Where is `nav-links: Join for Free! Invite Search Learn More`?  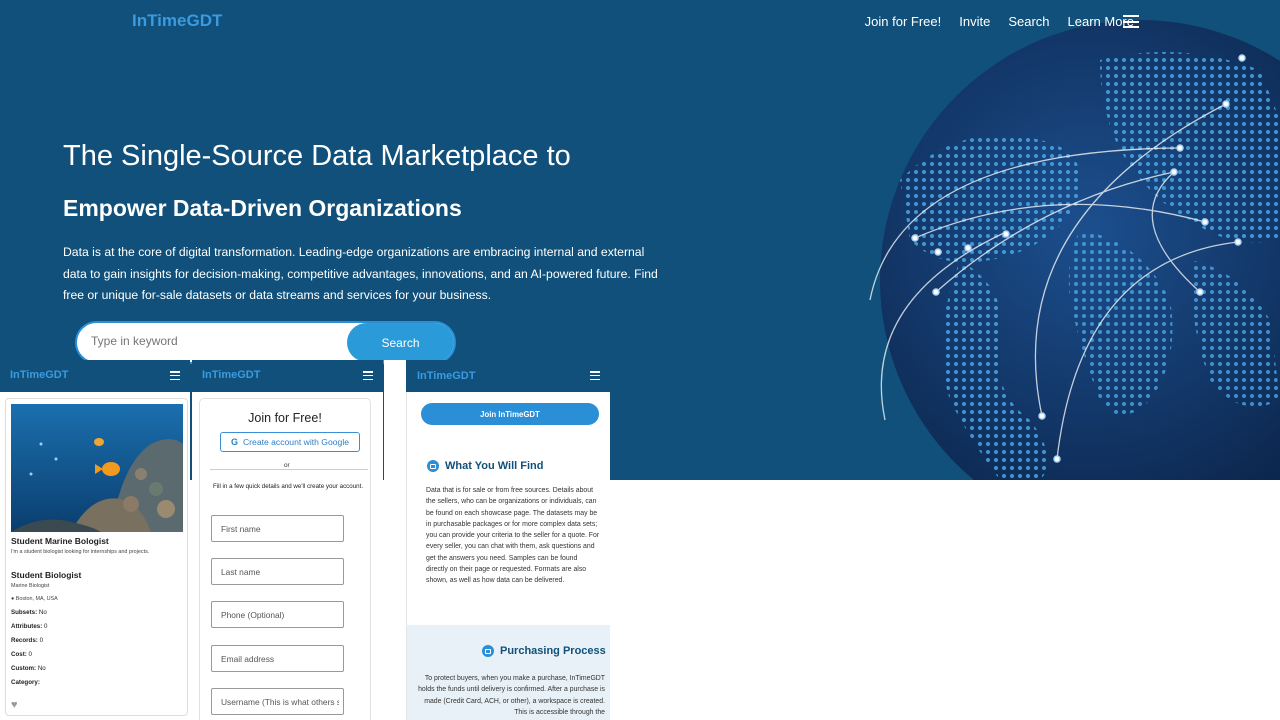 nav-links: Join for Free! Invite Search Learn More is located at coordinates (999, 21).